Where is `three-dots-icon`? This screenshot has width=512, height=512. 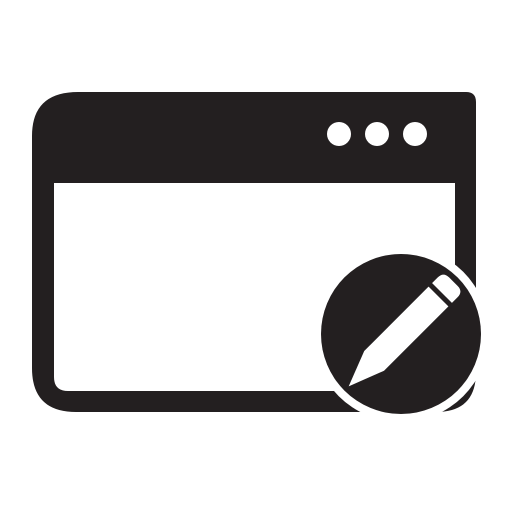 three-dots-icon is located at coordinates (377, 134).